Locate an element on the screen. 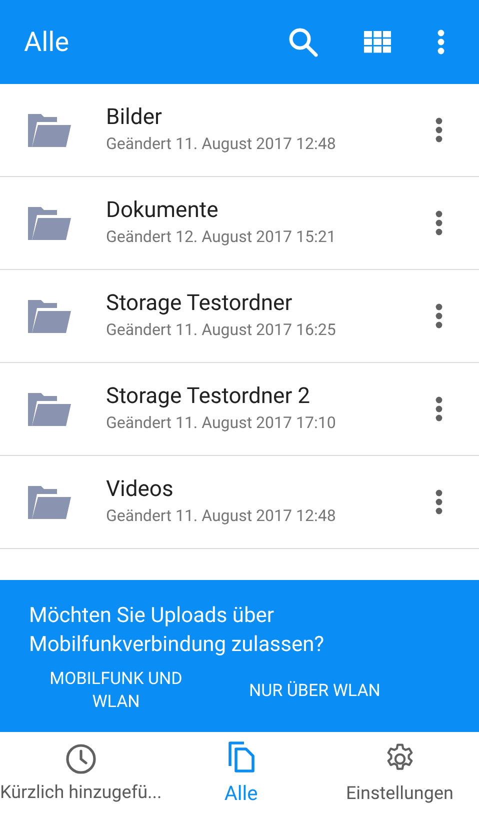  folder-name: Storage Testordner is located at coordinates (200, 304).